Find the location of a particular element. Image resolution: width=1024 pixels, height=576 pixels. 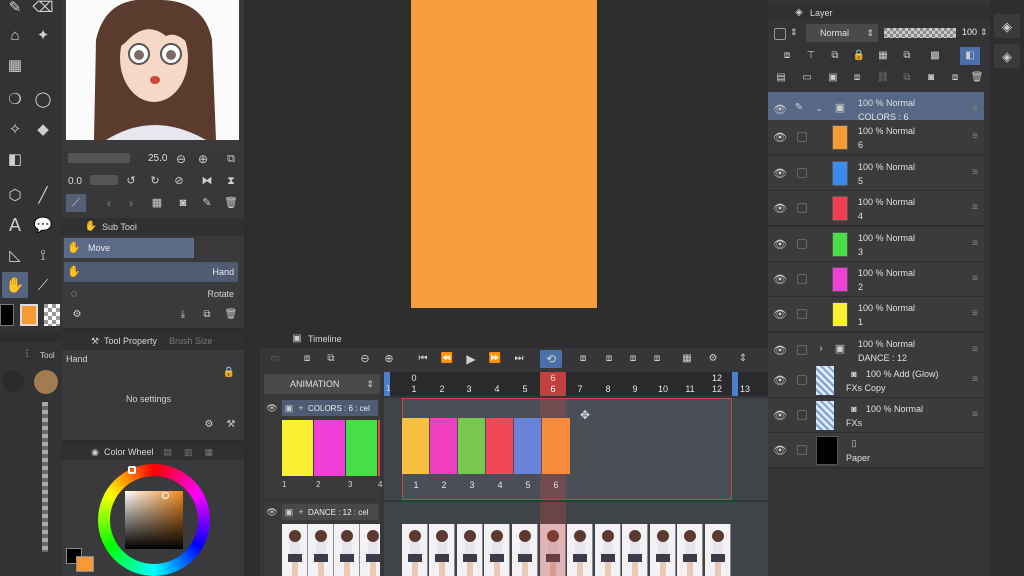

sub-color-indicator is located at coordinates (85, 564).